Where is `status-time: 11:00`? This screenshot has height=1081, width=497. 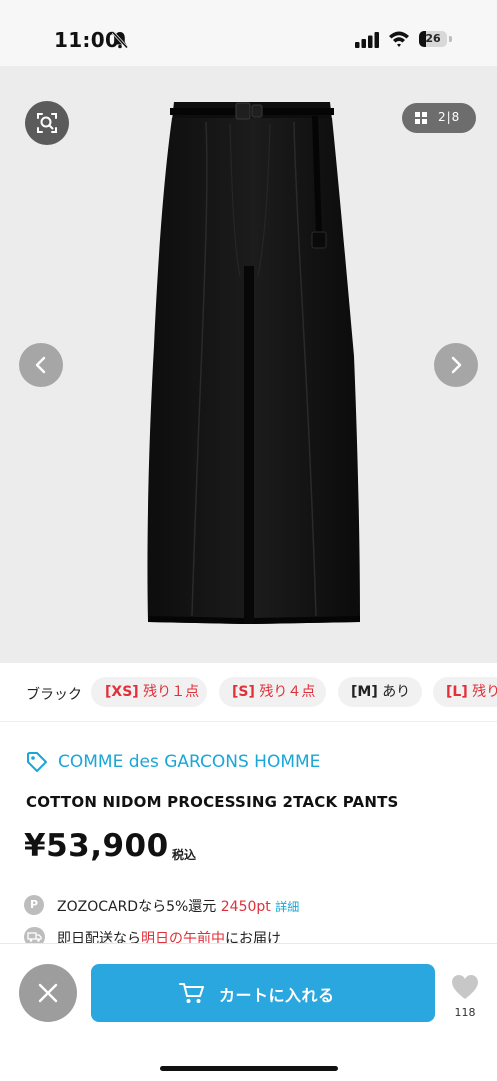 status-time: 11:00 is located at coordinates (87, 40).